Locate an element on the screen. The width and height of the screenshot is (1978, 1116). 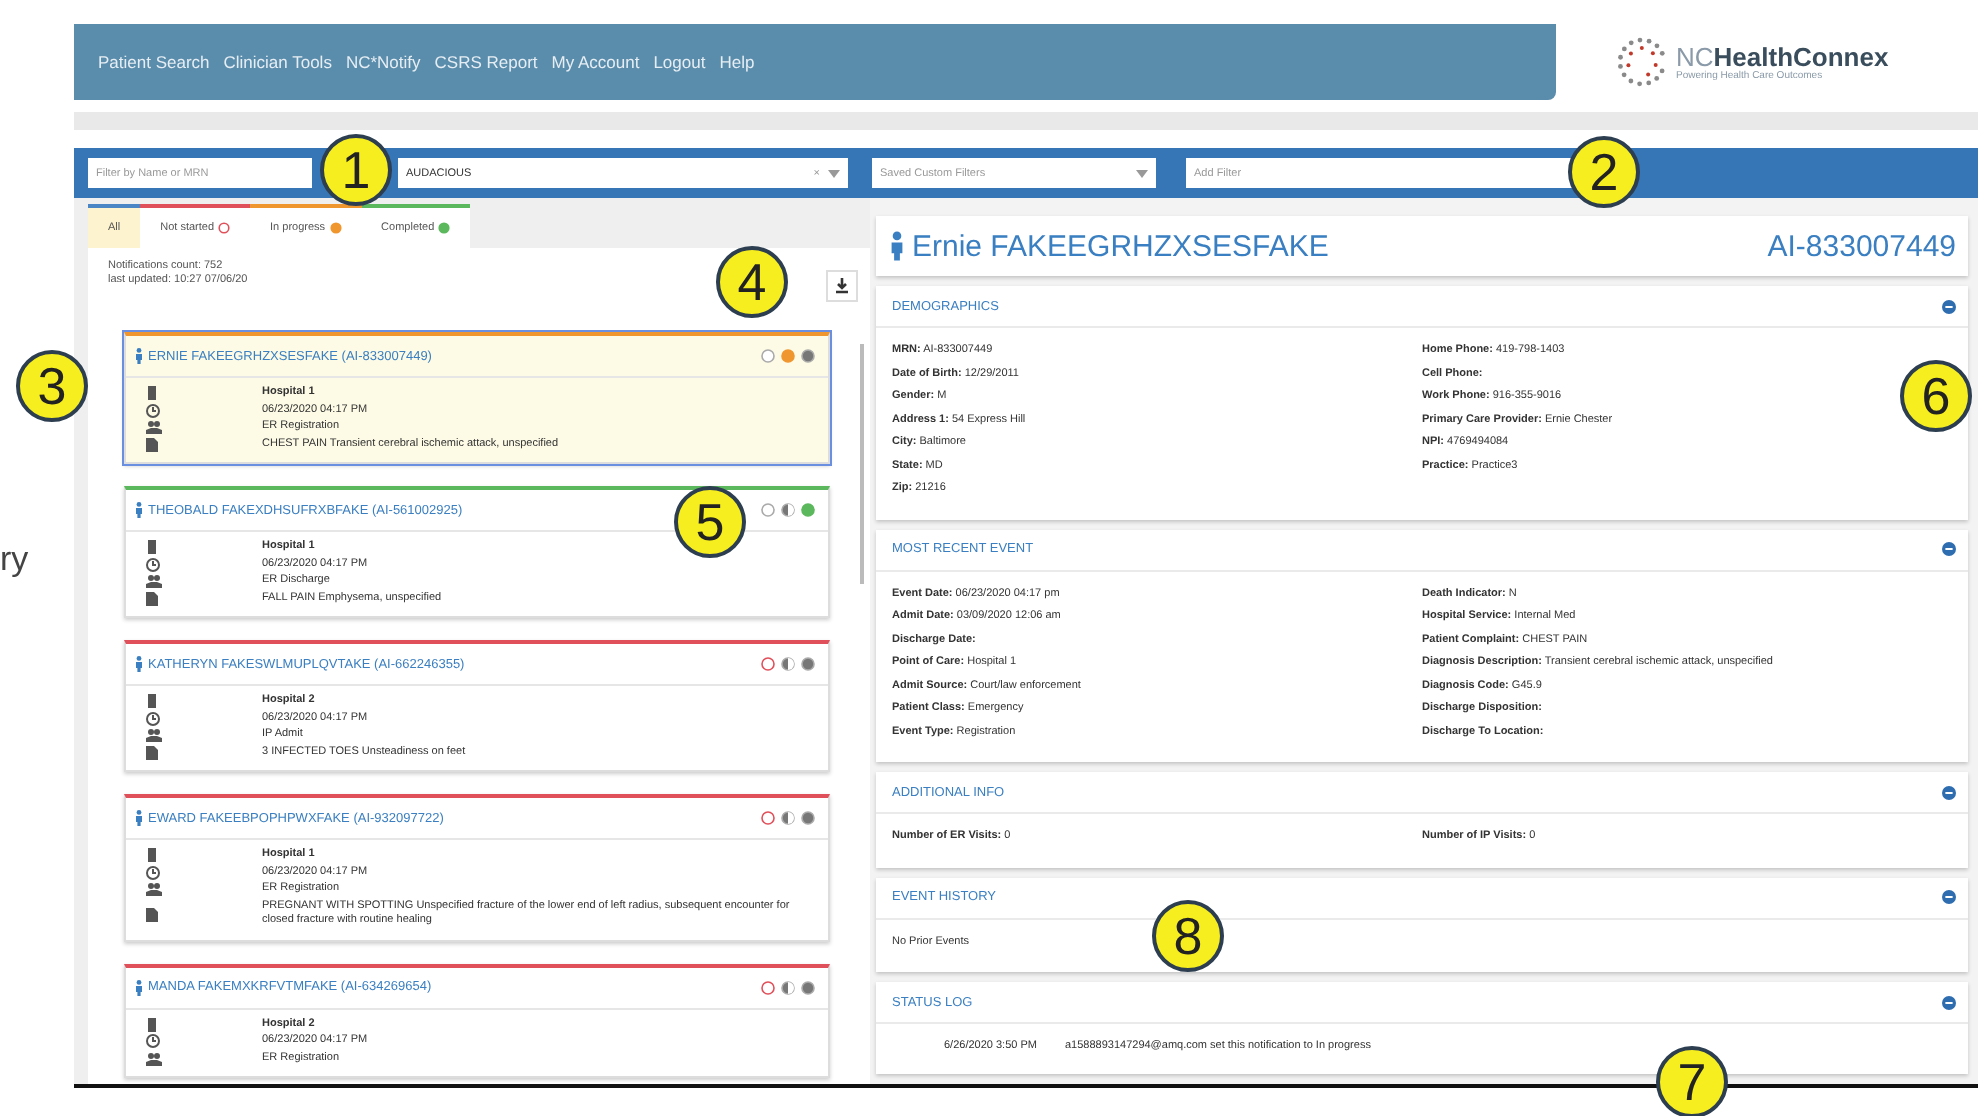
notification-card is located at coordinates (477, 867).